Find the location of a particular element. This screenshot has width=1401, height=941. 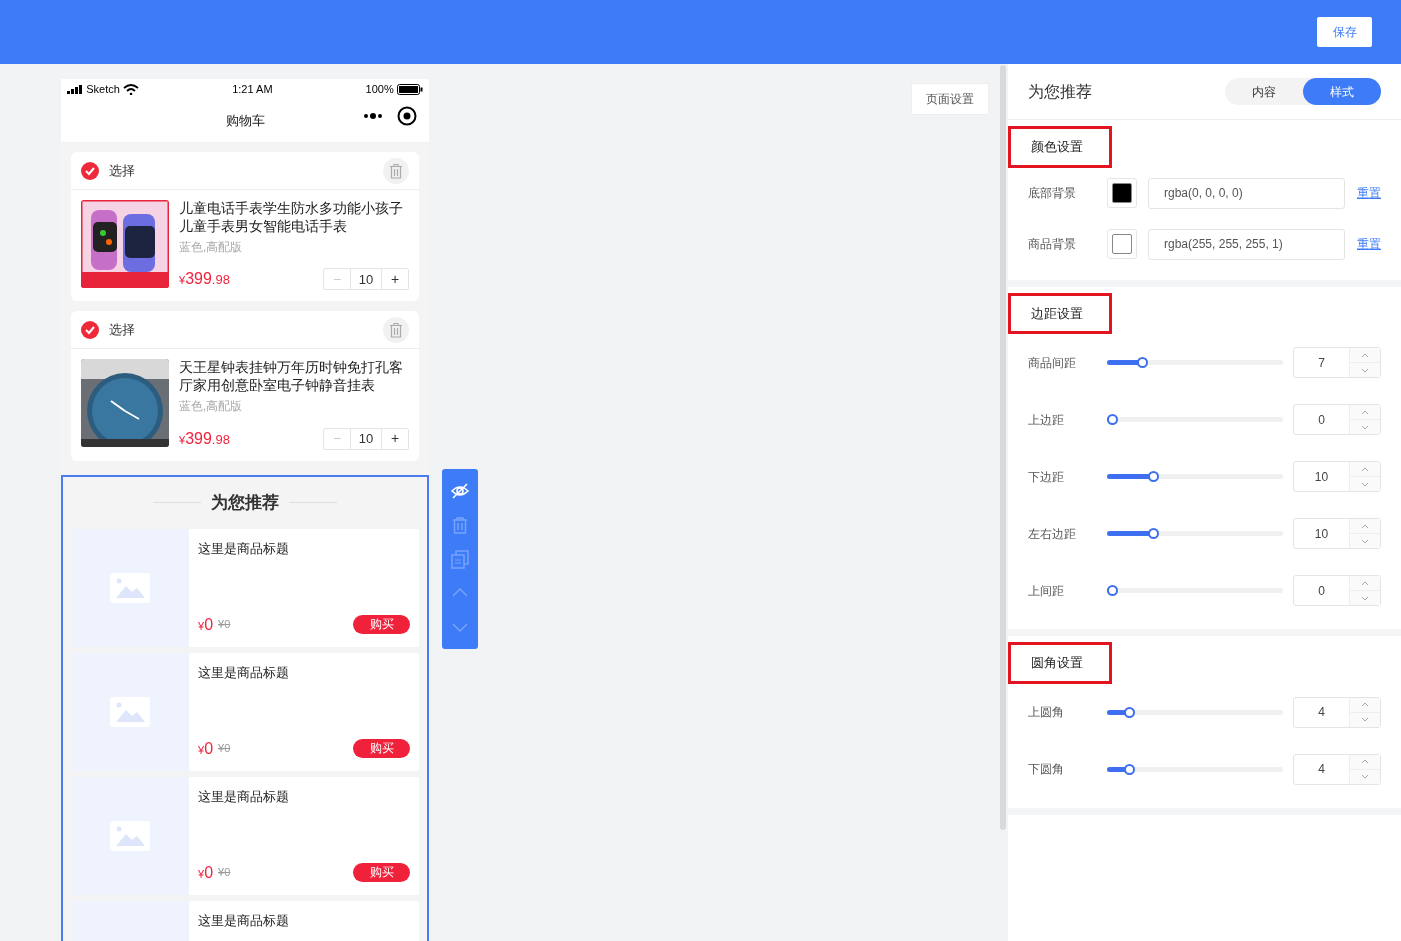

section-title: 颜色设置 is located at coordinates (1060, 147).